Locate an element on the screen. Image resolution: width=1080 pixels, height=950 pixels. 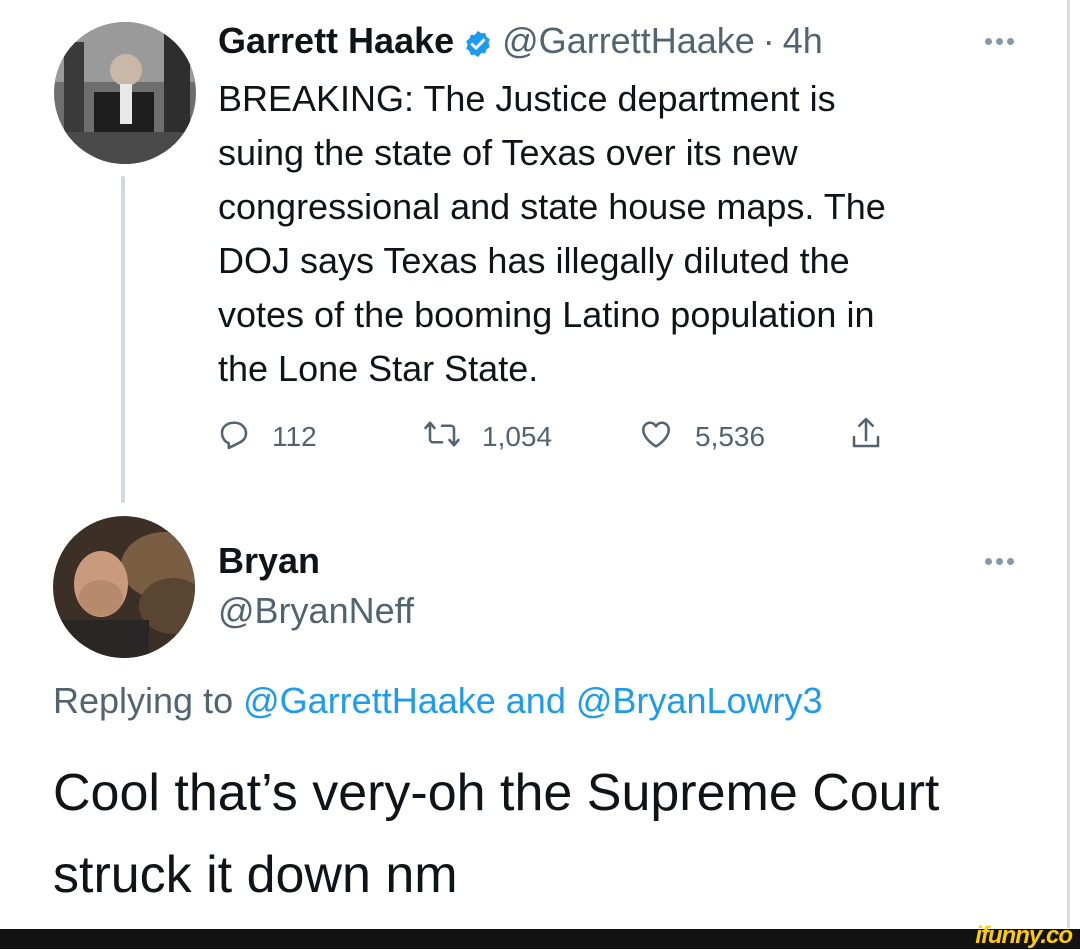
retweet-button: 1,054 is located at coordinates (487, 437).